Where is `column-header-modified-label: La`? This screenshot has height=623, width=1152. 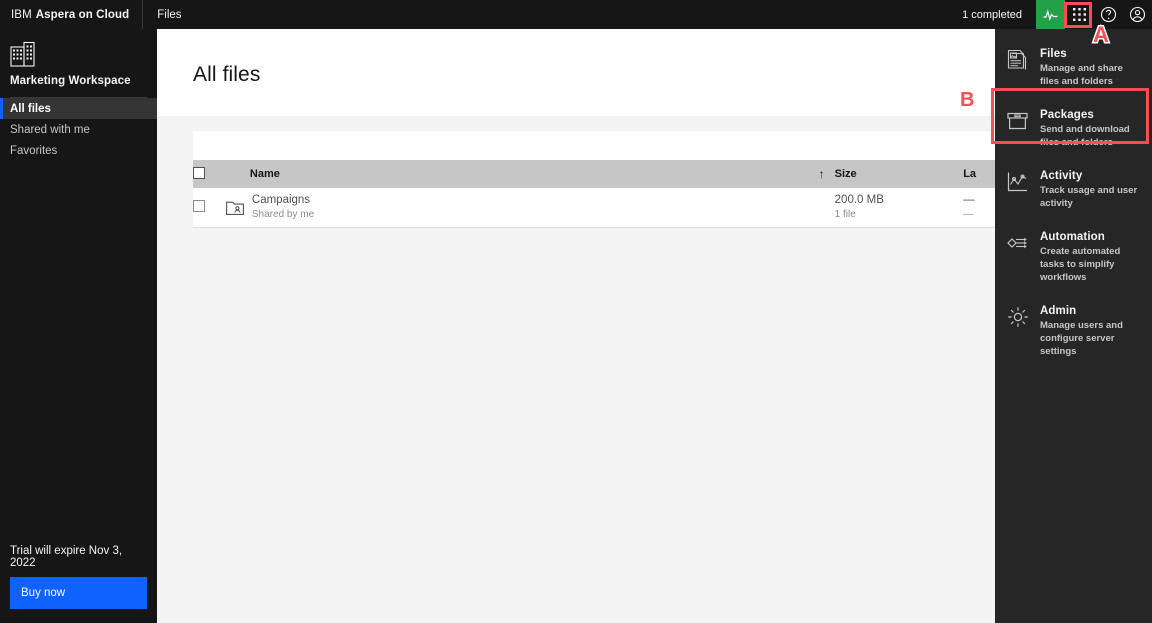
column-header-modified-label: La is located at coordinates (970, 174).